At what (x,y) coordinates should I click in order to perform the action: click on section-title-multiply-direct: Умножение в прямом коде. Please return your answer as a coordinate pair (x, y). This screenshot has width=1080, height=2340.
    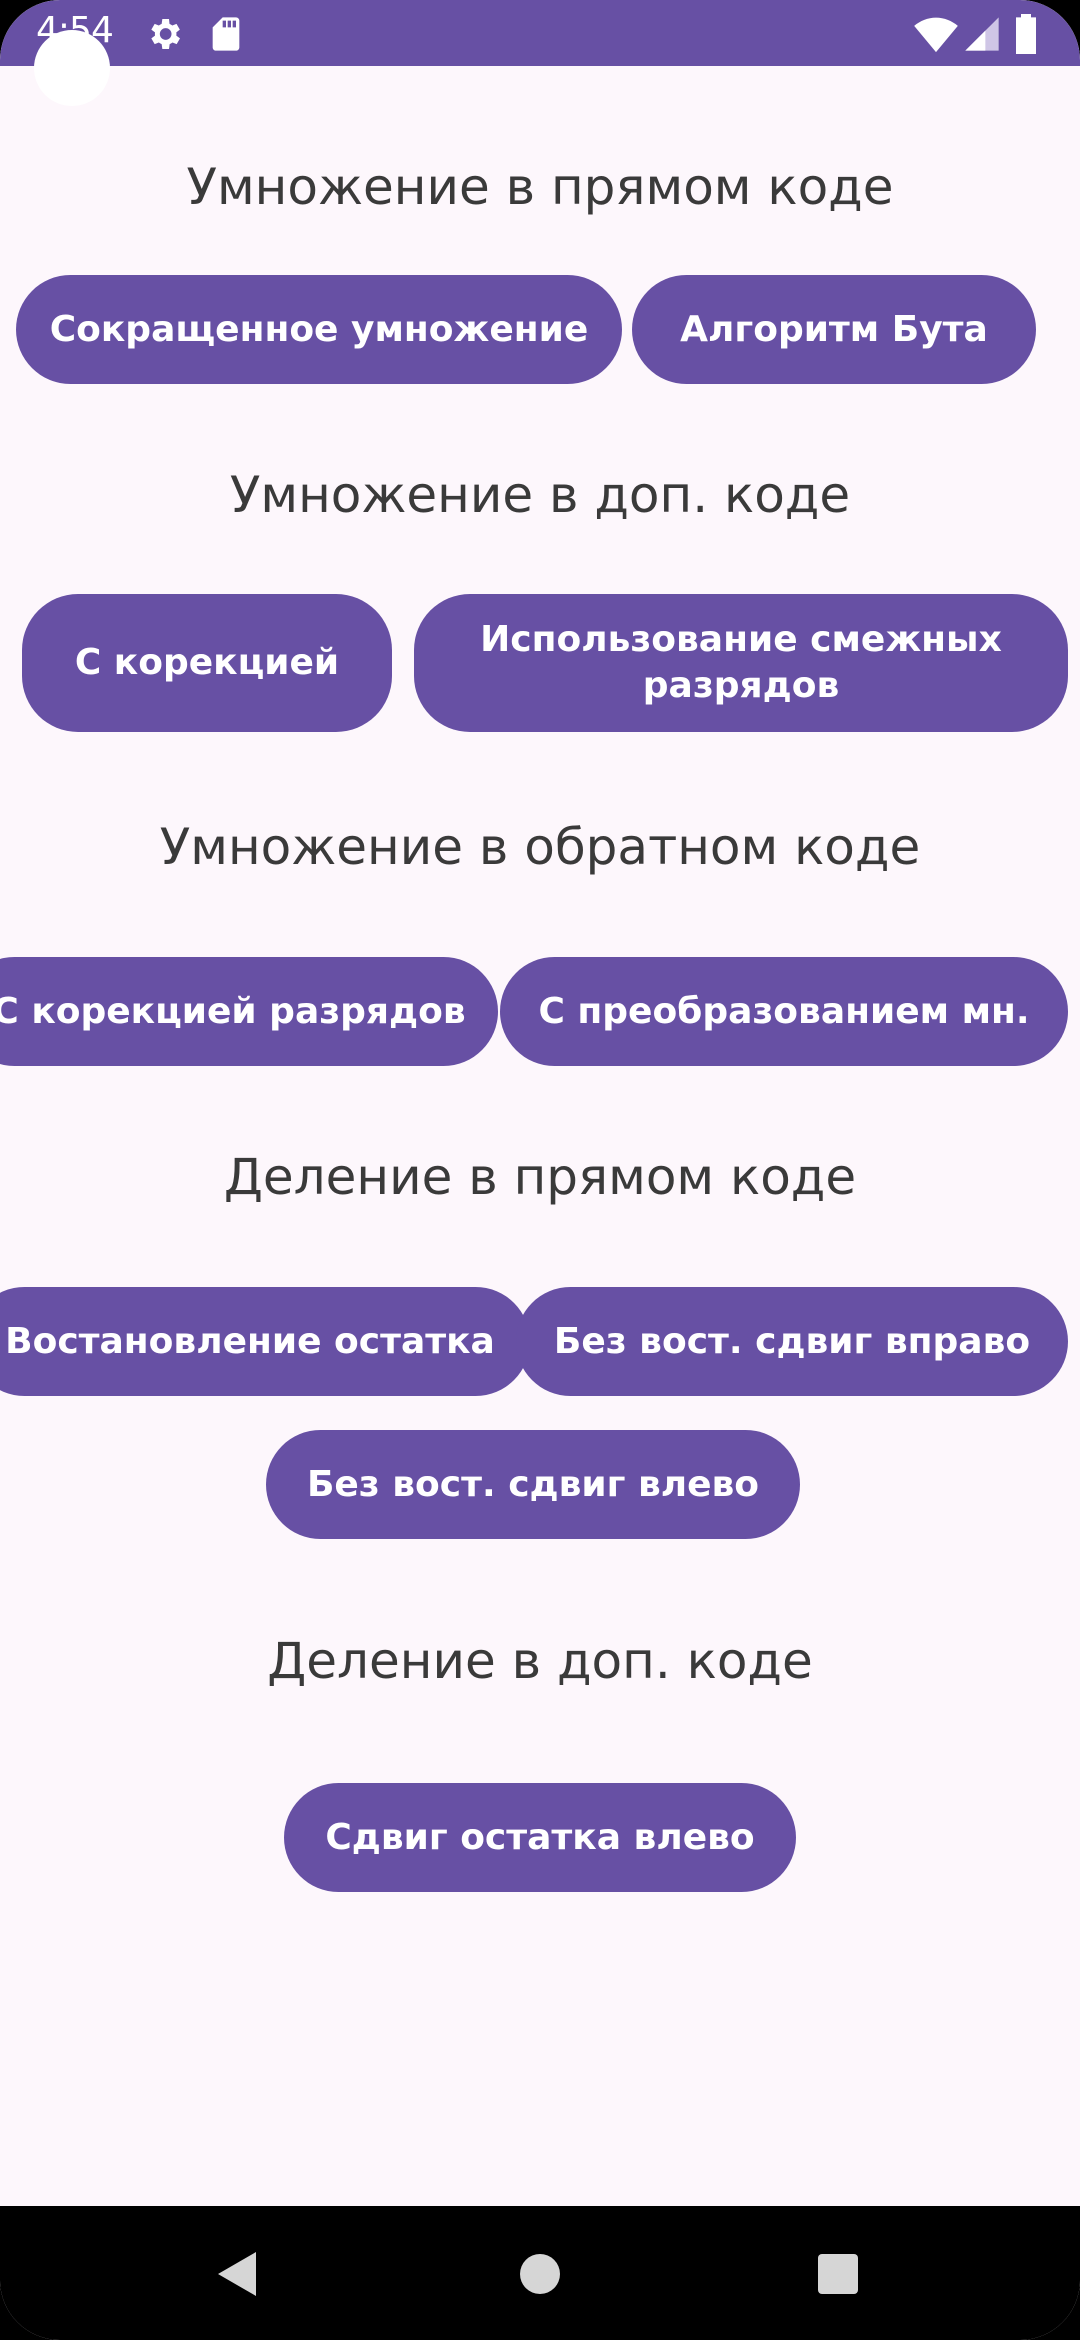
    Looking at the image, I should click on (540, 187).